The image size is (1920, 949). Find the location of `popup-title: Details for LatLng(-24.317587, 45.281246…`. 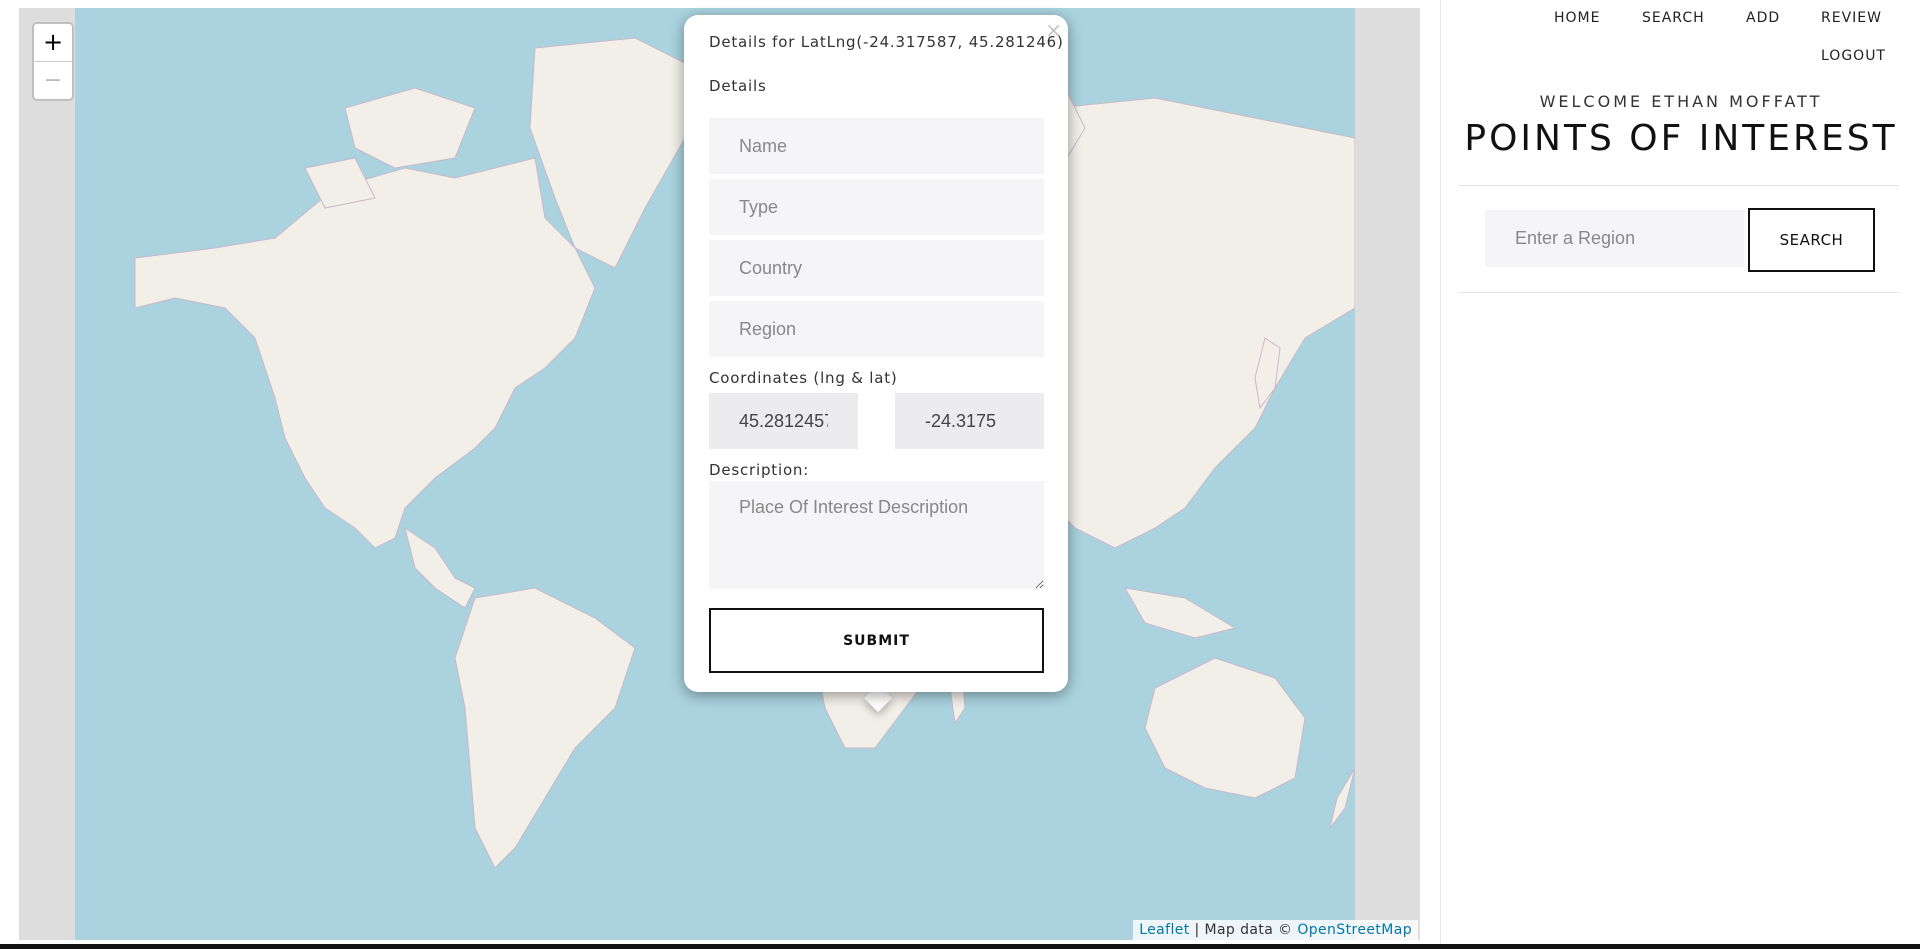

popup-title: Details for LatLng(-24.317587, 45.281246… is located at coordinates (886, 42).